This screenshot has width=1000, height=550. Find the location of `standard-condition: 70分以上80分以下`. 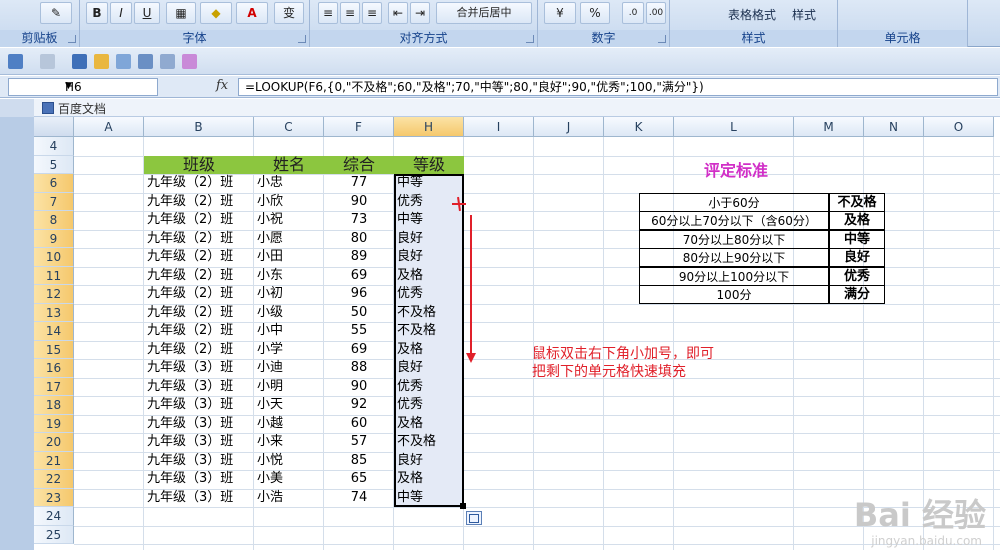

standard-condition: 70分以上80分以下 is located at coordinates (734, 239).